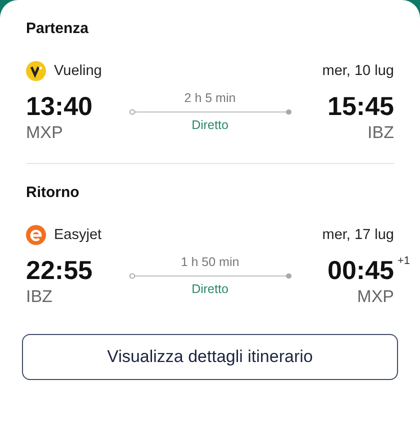 The height and width of the screenshot is (427, 420). Describe the element at coordinates (59, 106) in the screenshot. I see `departure-time: 13:40` at that location.